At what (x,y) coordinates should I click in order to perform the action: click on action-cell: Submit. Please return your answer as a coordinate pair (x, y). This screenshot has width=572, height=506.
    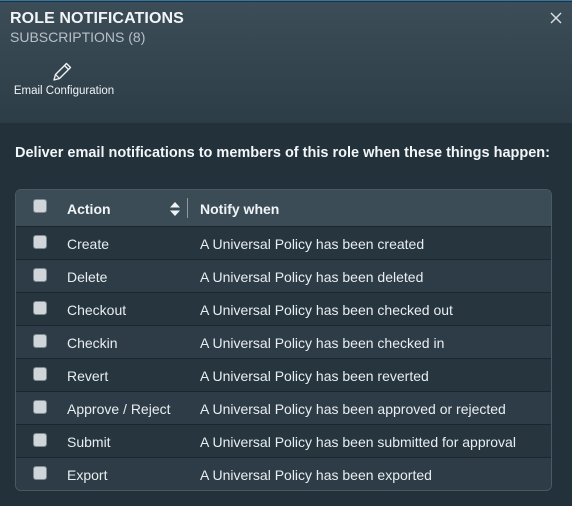
    Looking at the image, I should click on (89, 442).